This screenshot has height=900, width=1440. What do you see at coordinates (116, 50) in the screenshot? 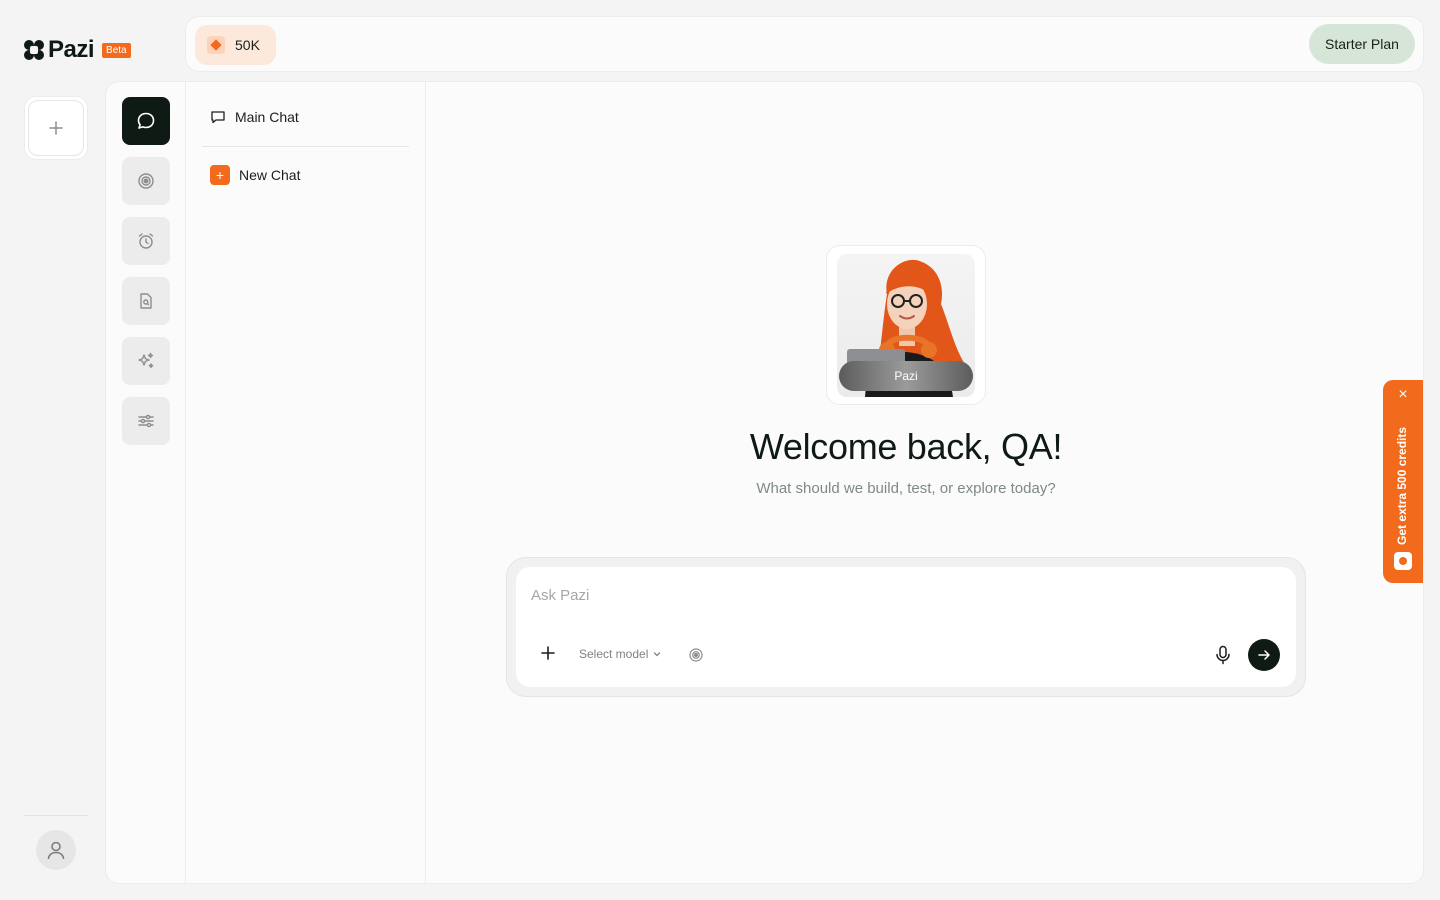
I see `beta-badge: Beta` at bounding box center [116, 50].